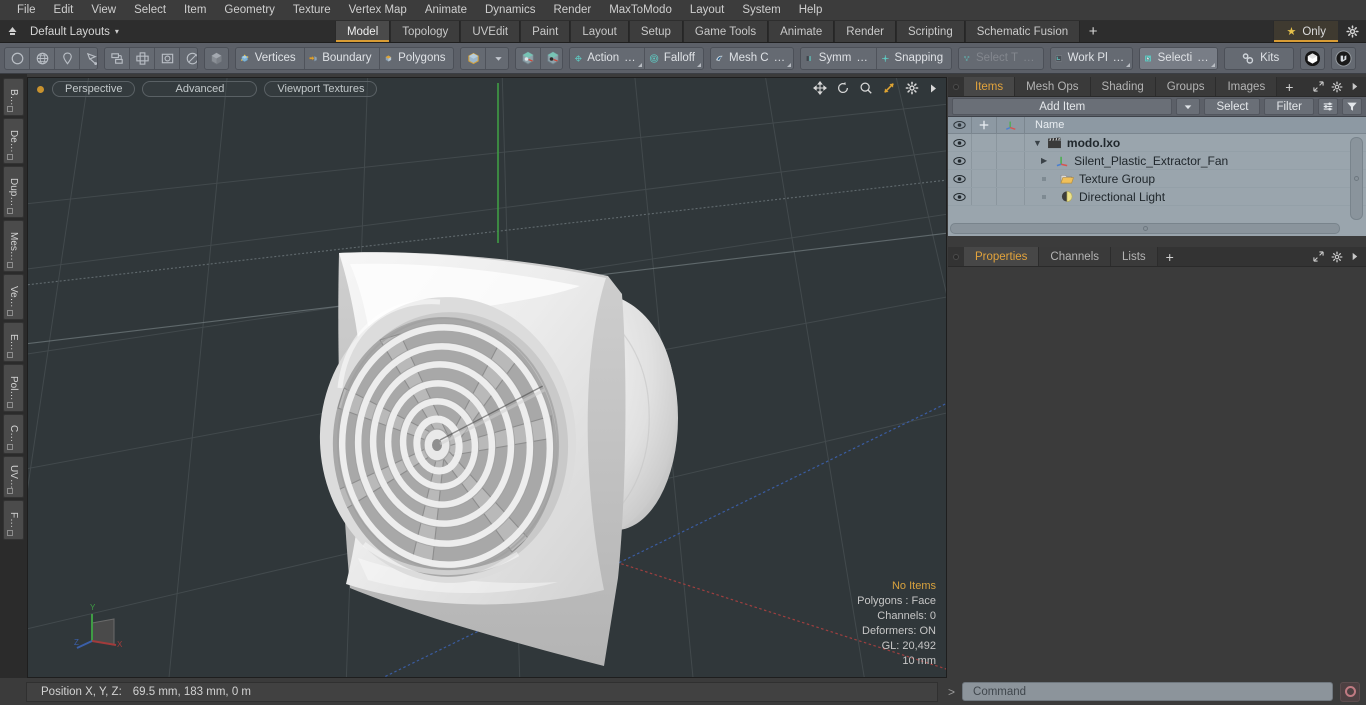 The width and height of the screenshot is (1366, 705). Describe the element at coordinates (1195, 196) in the screenshot. I see `tree-item-directional-light: Directional Light` at that location.